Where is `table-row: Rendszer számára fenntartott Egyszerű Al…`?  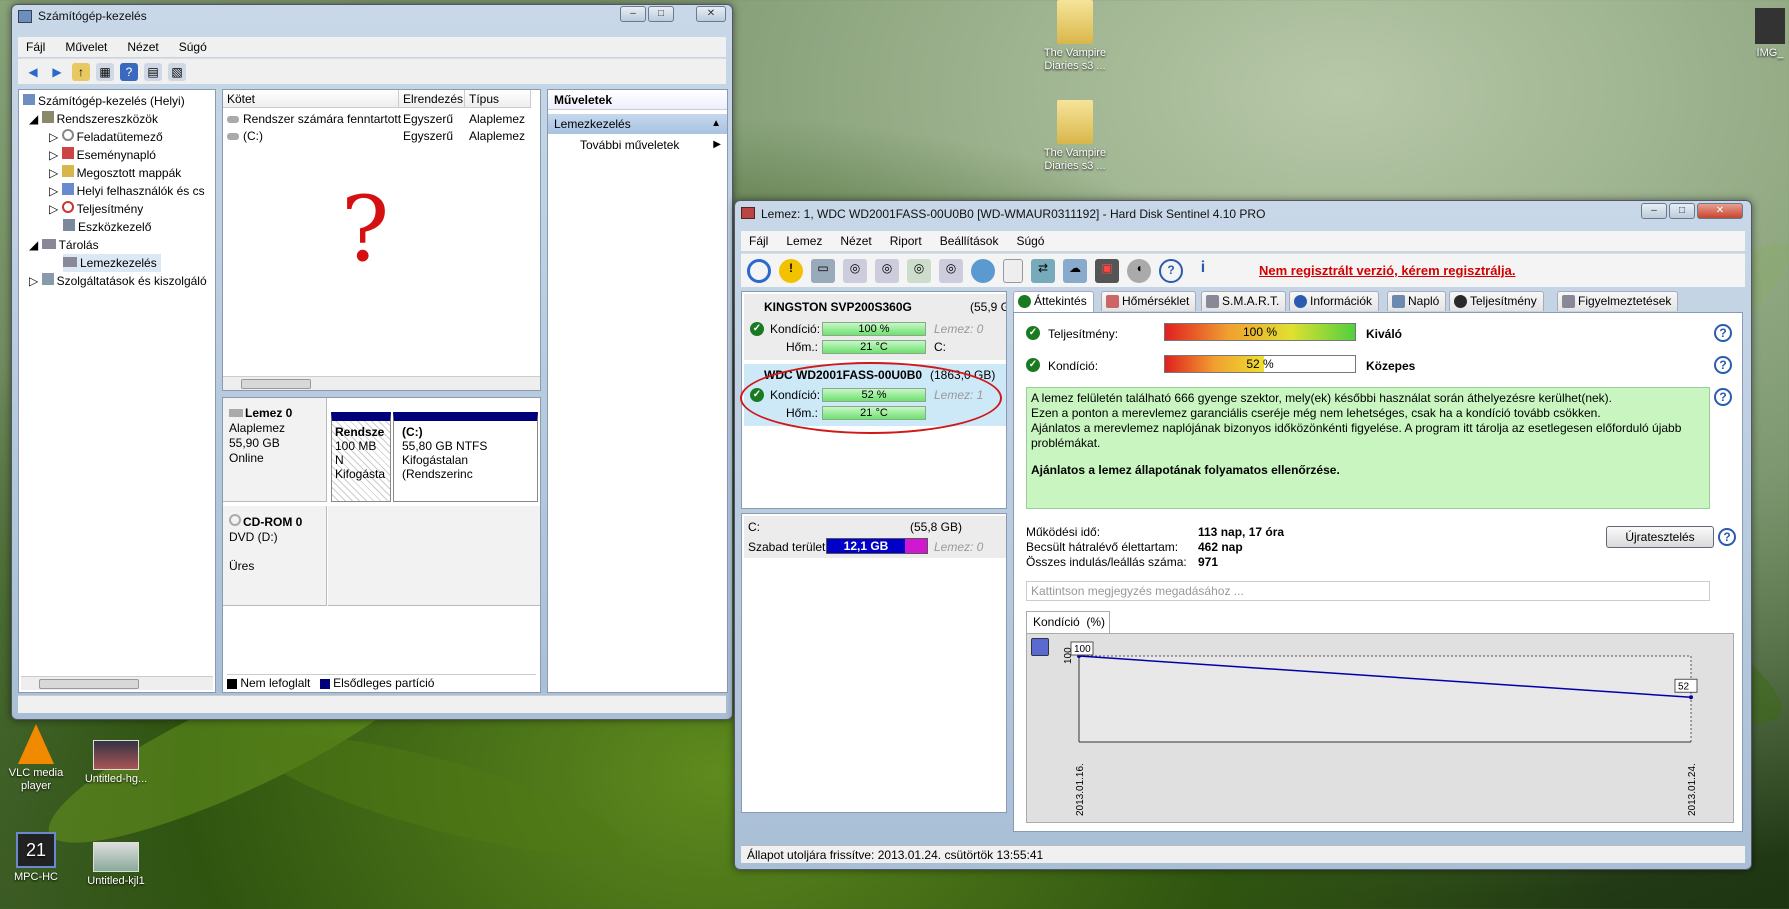 table-row: Rendszer számára fenntartott Egyszerű Al… is located at coordinates (383, 120).